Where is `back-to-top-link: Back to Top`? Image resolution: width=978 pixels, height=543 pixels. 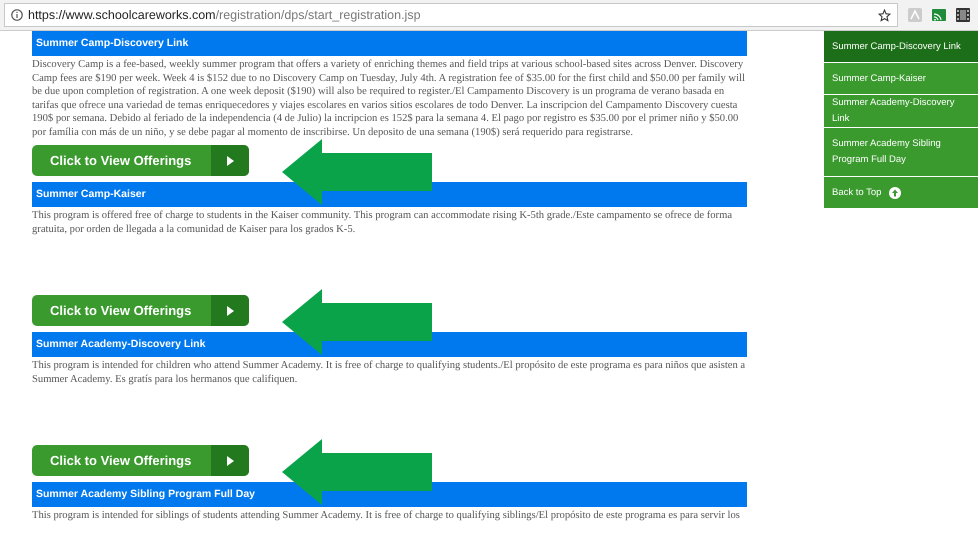
back-to-top-link: Back to Top is located at coordinates (901, 192).